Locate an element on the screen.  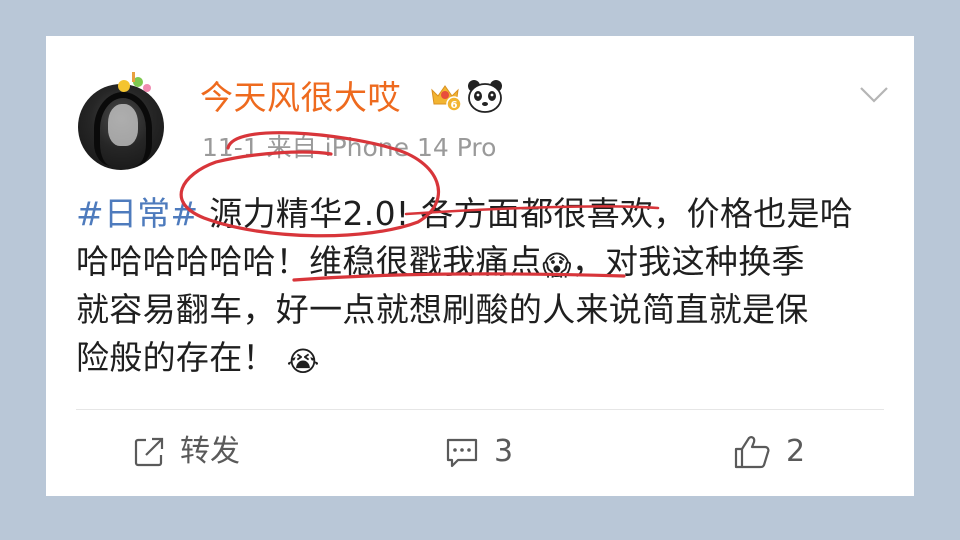
comment-button: 3 is located at coordinates (478, 452).